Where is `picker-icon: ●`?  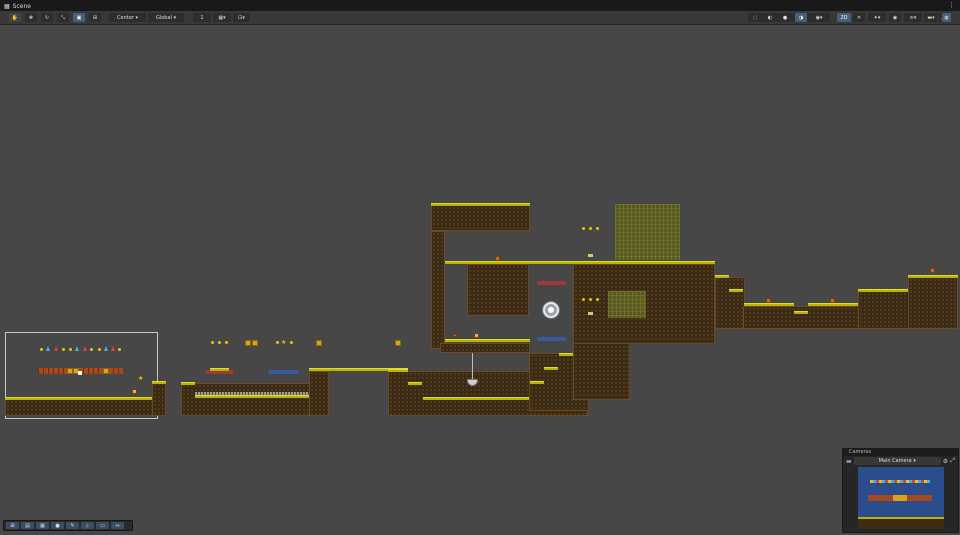 picker-icon: ● is located at coordinates (57, 525).